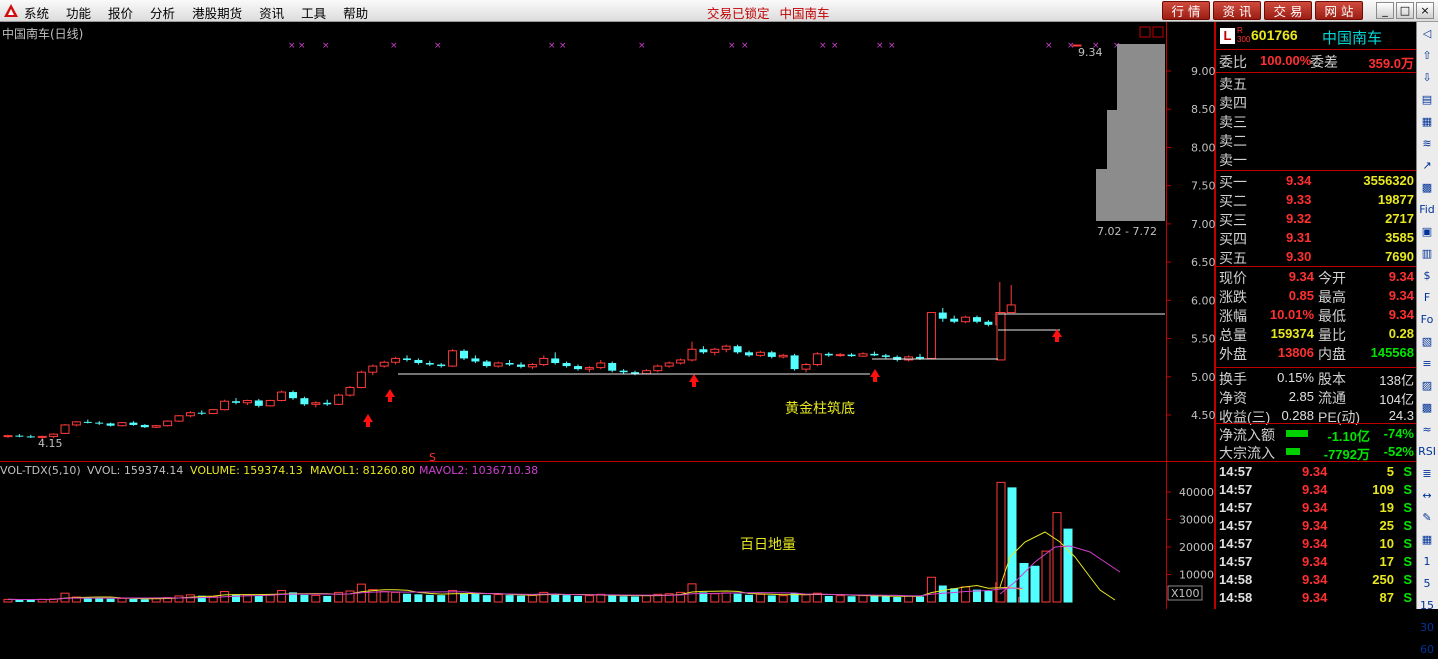 This screenshot has width=1438, height=659. What do you see at coordinates (355, 12) in the screenshot?
I see `menu-item: 帮助` at bounding box center [355, 12].